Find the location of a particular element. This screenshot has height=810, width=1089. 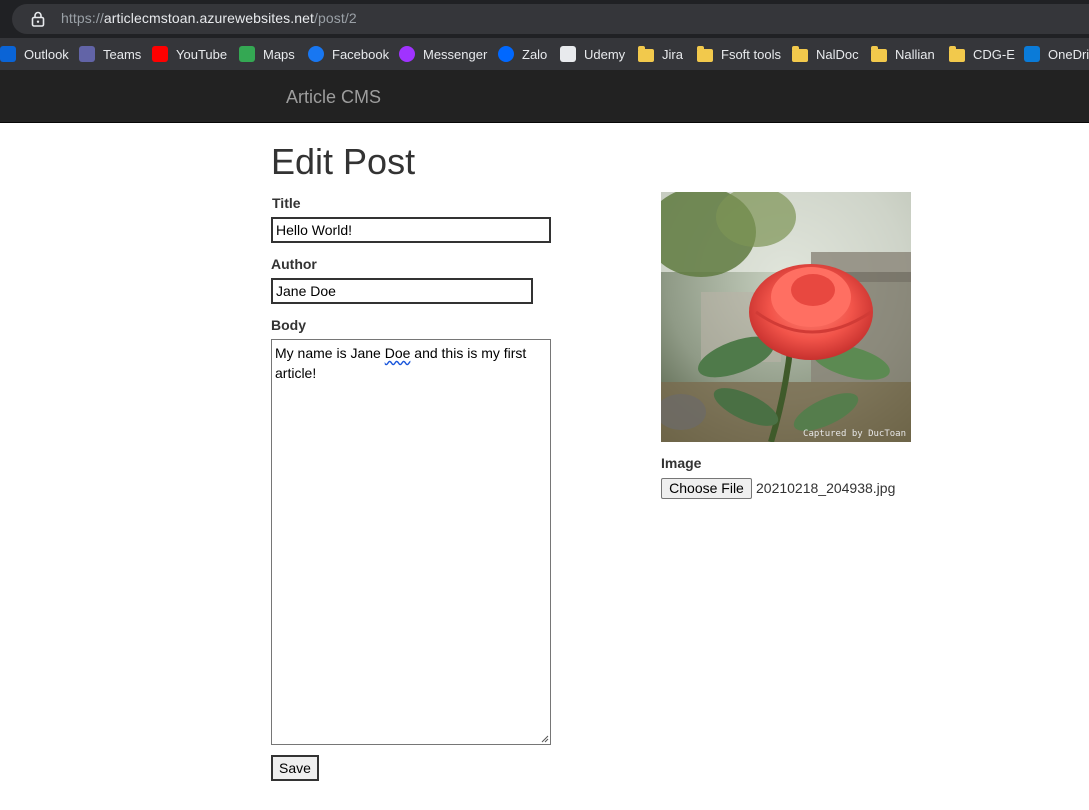

zalo-icon is located at coordinates (506, 54).